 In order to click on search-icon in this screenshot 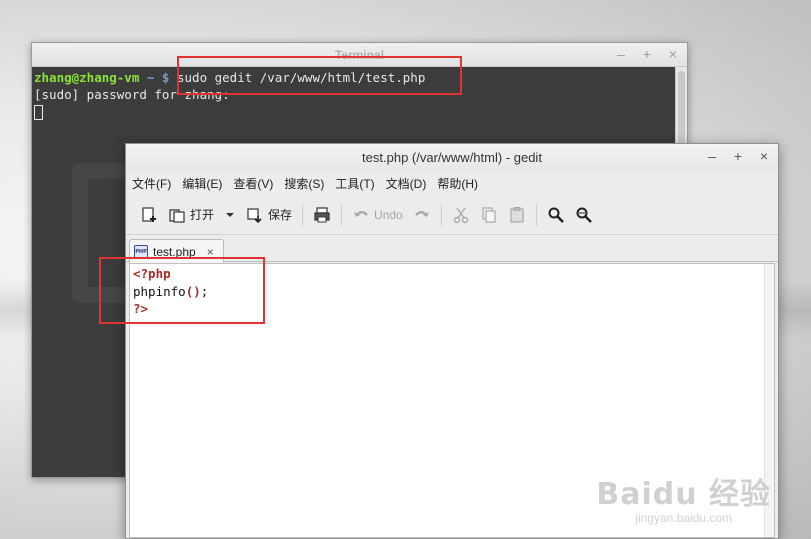, I will do `click(556, 215)`.